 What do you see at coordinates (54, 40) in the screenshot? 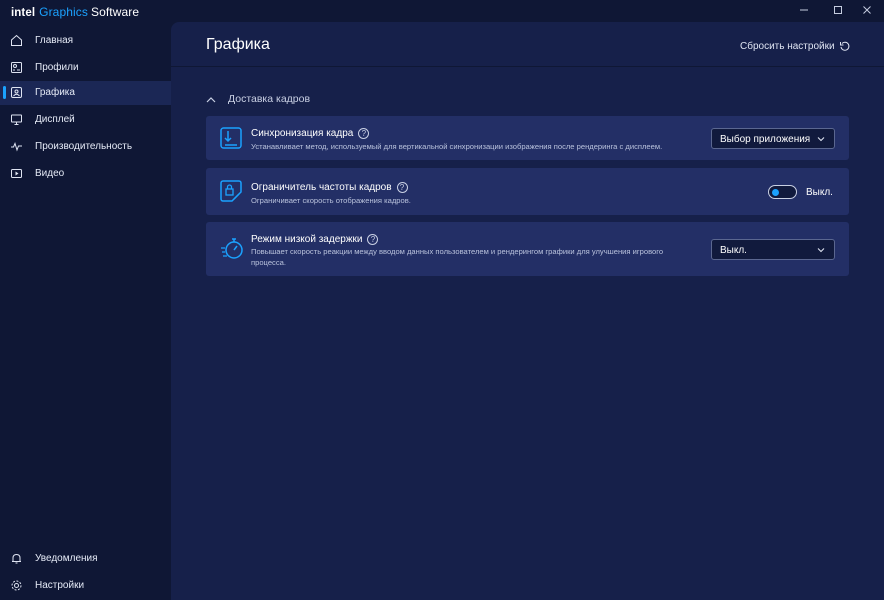
I see `sidebar-item-label: Главная` at bounding box center [54, 40].